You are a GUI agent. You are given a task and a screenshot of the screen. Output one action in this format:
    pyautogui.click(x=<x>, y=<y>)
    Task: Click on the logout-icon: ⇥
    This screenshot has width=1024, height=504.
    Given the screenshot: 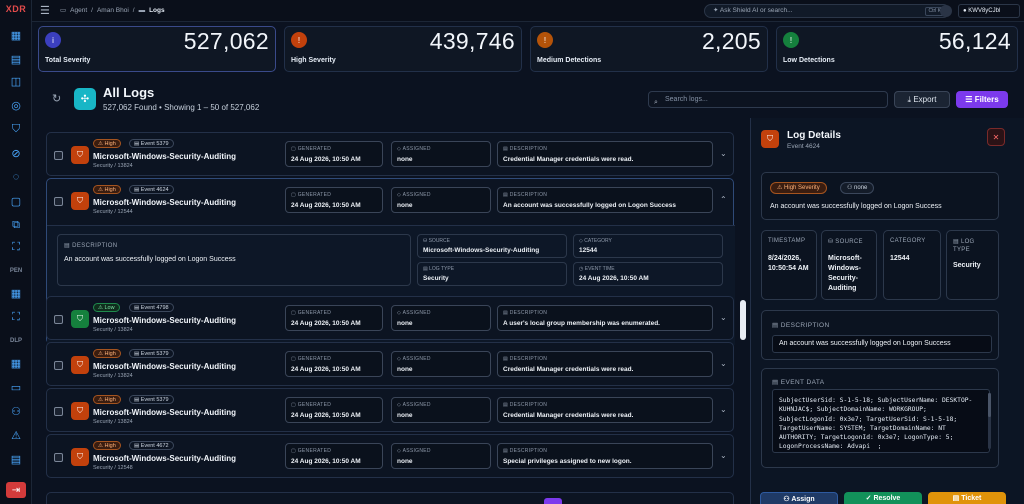 What is the action you would take?
    pyautogui.click(x=16, y=490)
    